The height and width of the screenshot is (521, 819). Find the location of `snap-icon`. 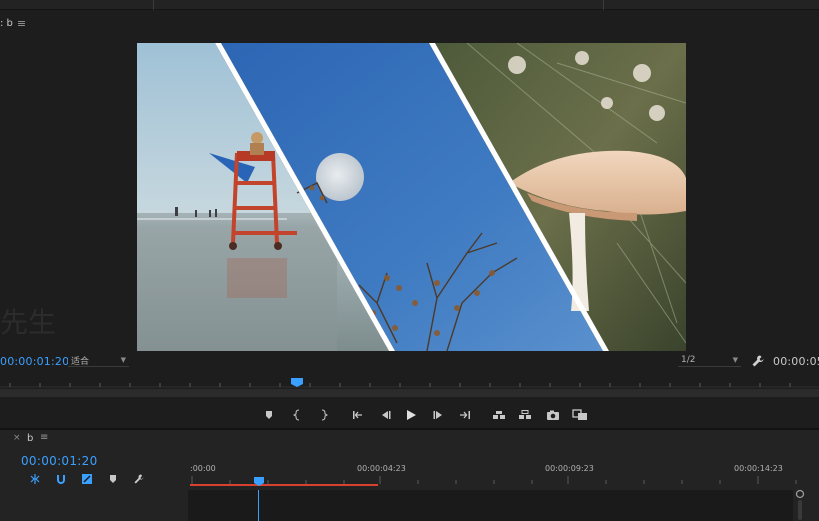

snap-icon is located at coordinates (35, 479).